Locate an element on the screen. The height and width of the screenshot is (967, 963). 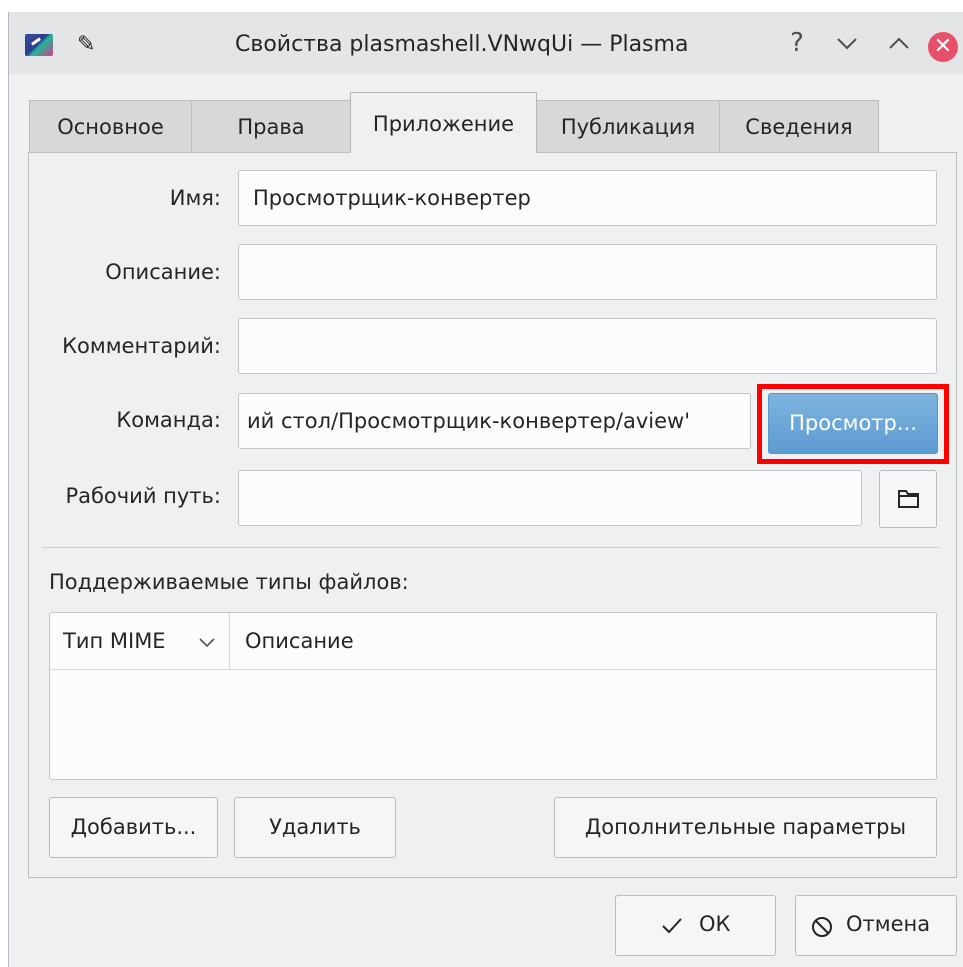
chevron-up-icon is located at coordinates (899, 43).